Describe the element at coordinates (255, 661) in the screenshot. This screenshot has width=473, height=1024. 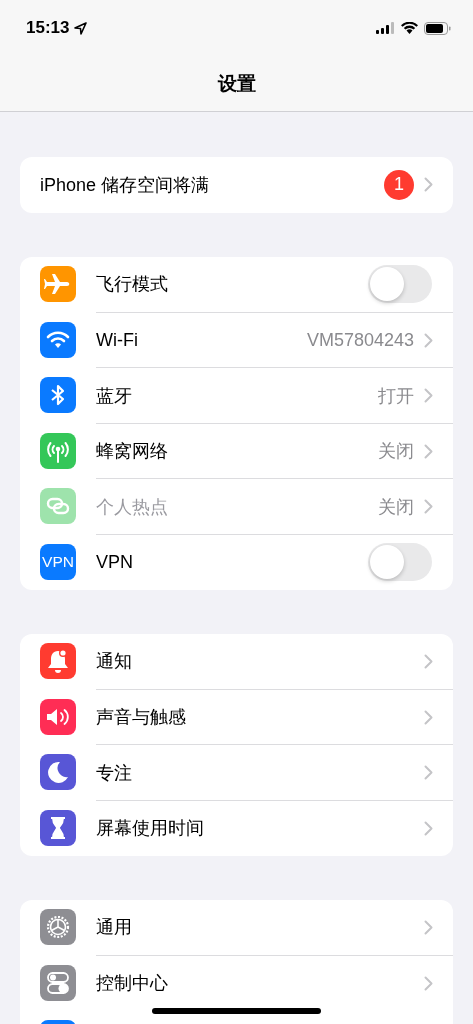
I see `row-label: 通知` at that location.